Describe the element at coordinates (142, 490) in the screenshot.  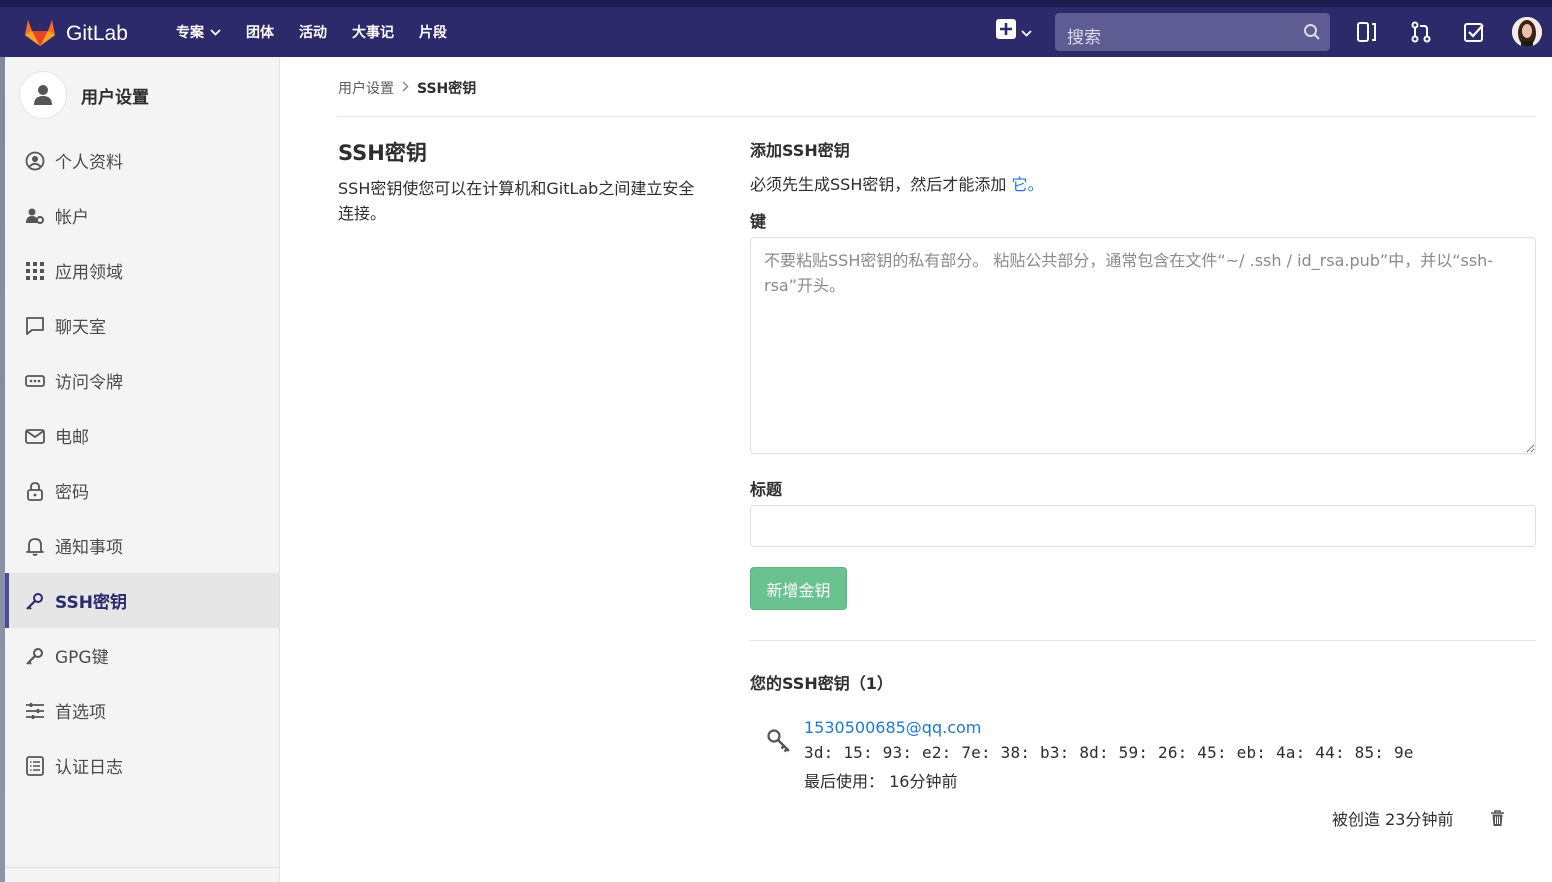
I see `sidebar-item-password: 密码` at that location.